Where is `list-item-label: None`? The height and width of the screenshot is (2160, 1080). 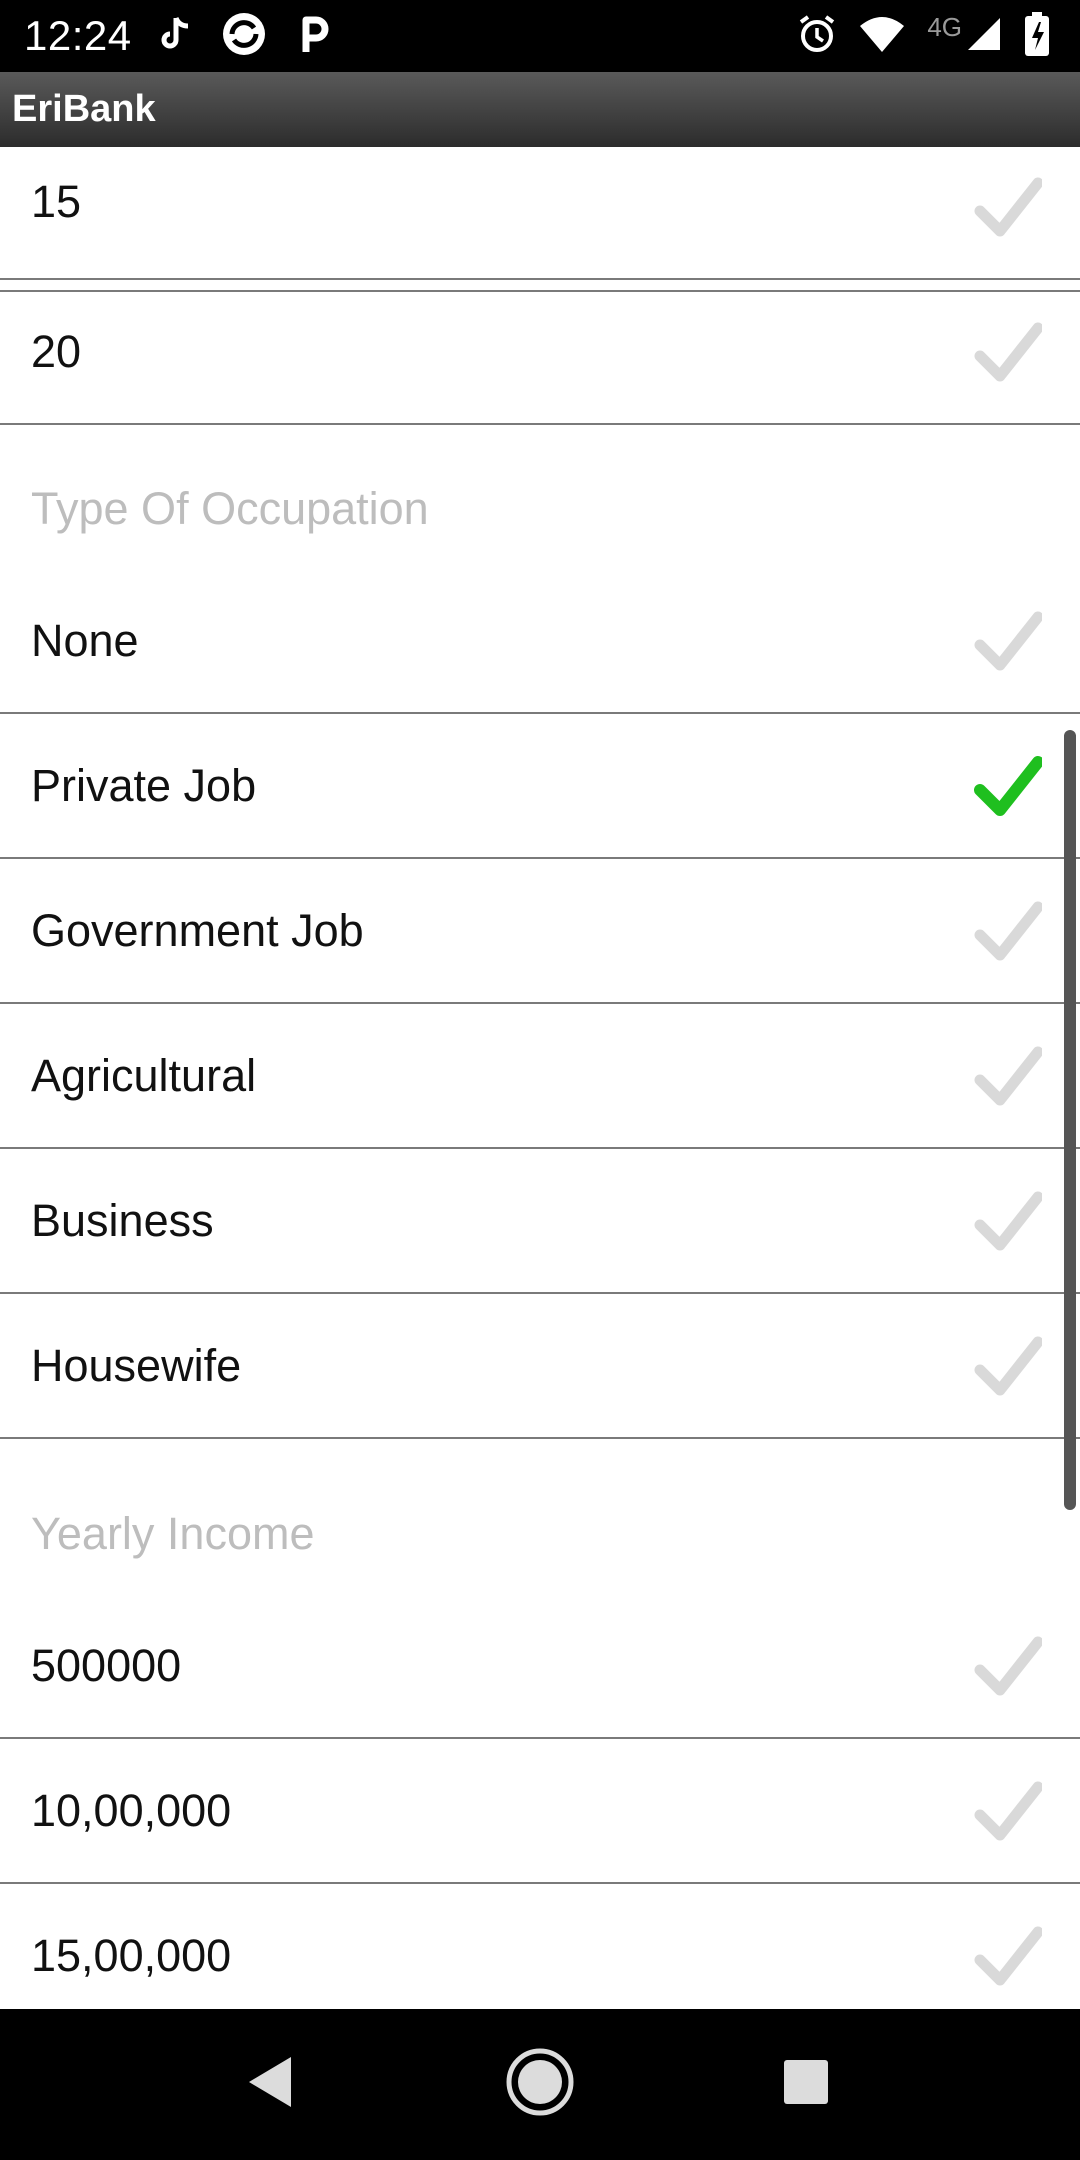 list-item-label: None is located at coordinates (85, 640).